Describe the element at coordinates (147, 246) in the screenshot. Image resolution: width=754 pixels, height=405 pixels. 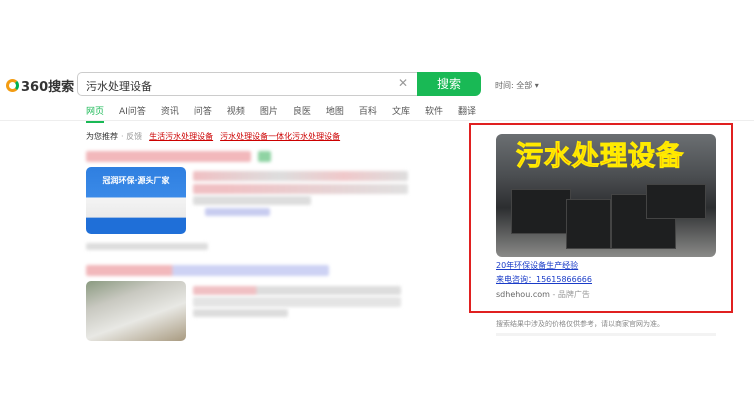
I see `result-meta-blurred` at that location.